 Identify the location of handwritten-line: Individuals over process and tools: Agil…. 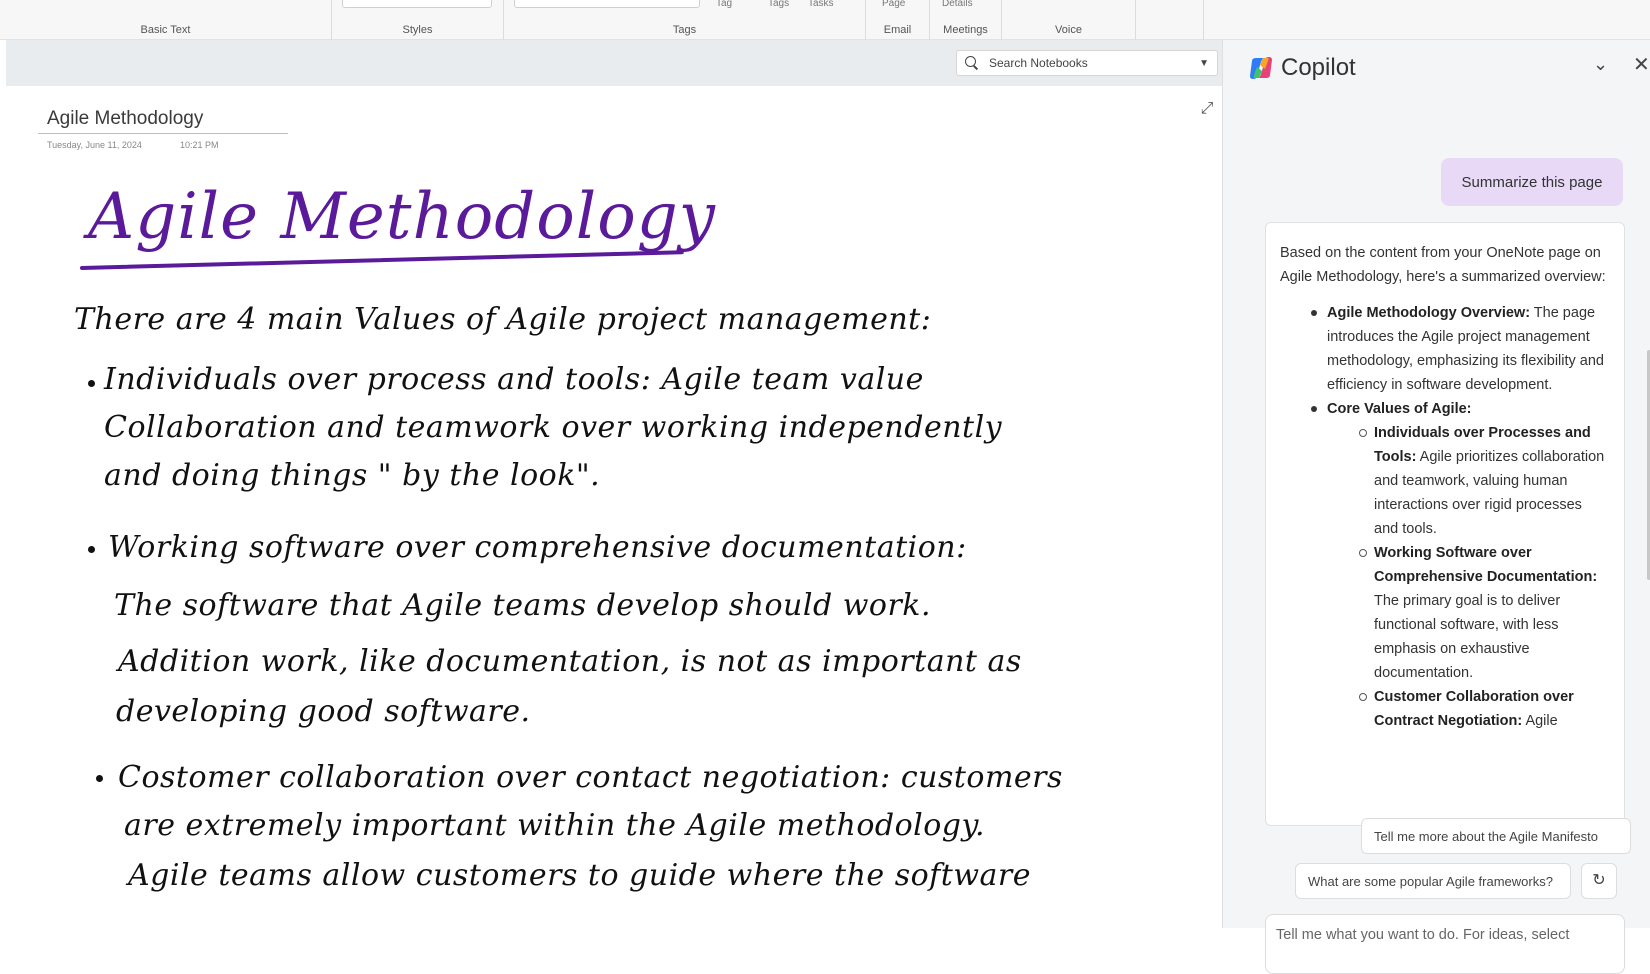
(514, 379).